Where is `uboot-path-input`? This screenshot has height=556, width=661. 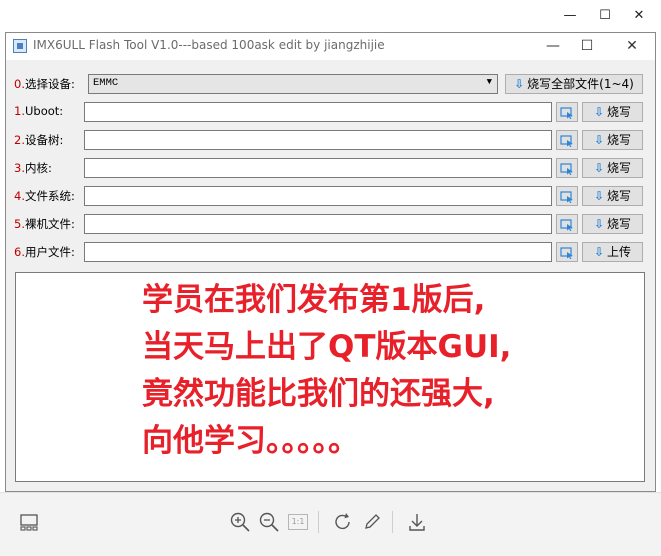 uboot-path-input is located at coordinates (318, 112).